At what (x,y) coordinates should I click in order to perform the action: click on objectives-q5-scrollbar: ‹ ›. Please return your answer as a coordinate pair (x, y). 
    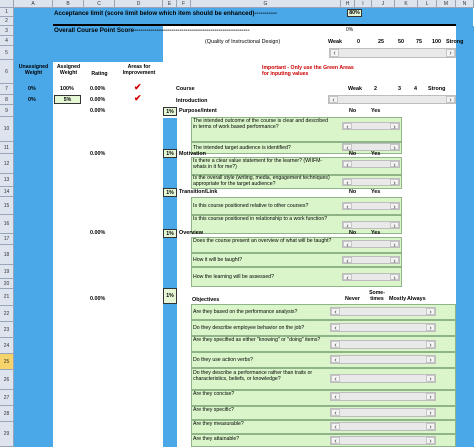
    Looking at the image, I should click on (383, 378).